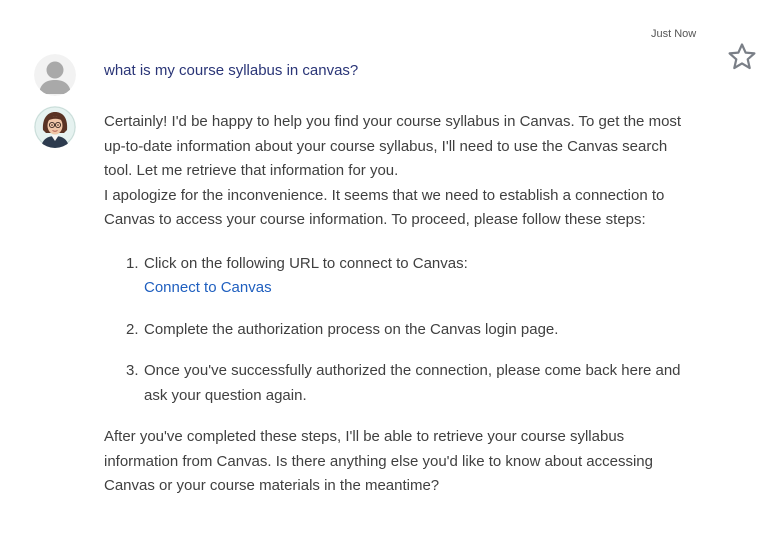  I want to click on assistant-avatar-woman-glasses-icon, so click(55, 127).